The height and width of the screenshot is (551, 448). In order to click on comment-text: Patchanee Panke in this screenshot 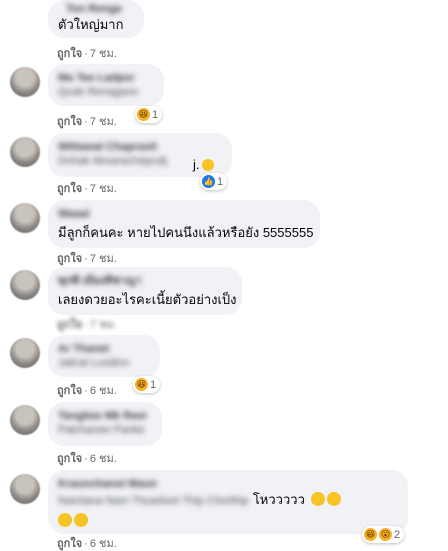, I will do `click(101, 430)`.